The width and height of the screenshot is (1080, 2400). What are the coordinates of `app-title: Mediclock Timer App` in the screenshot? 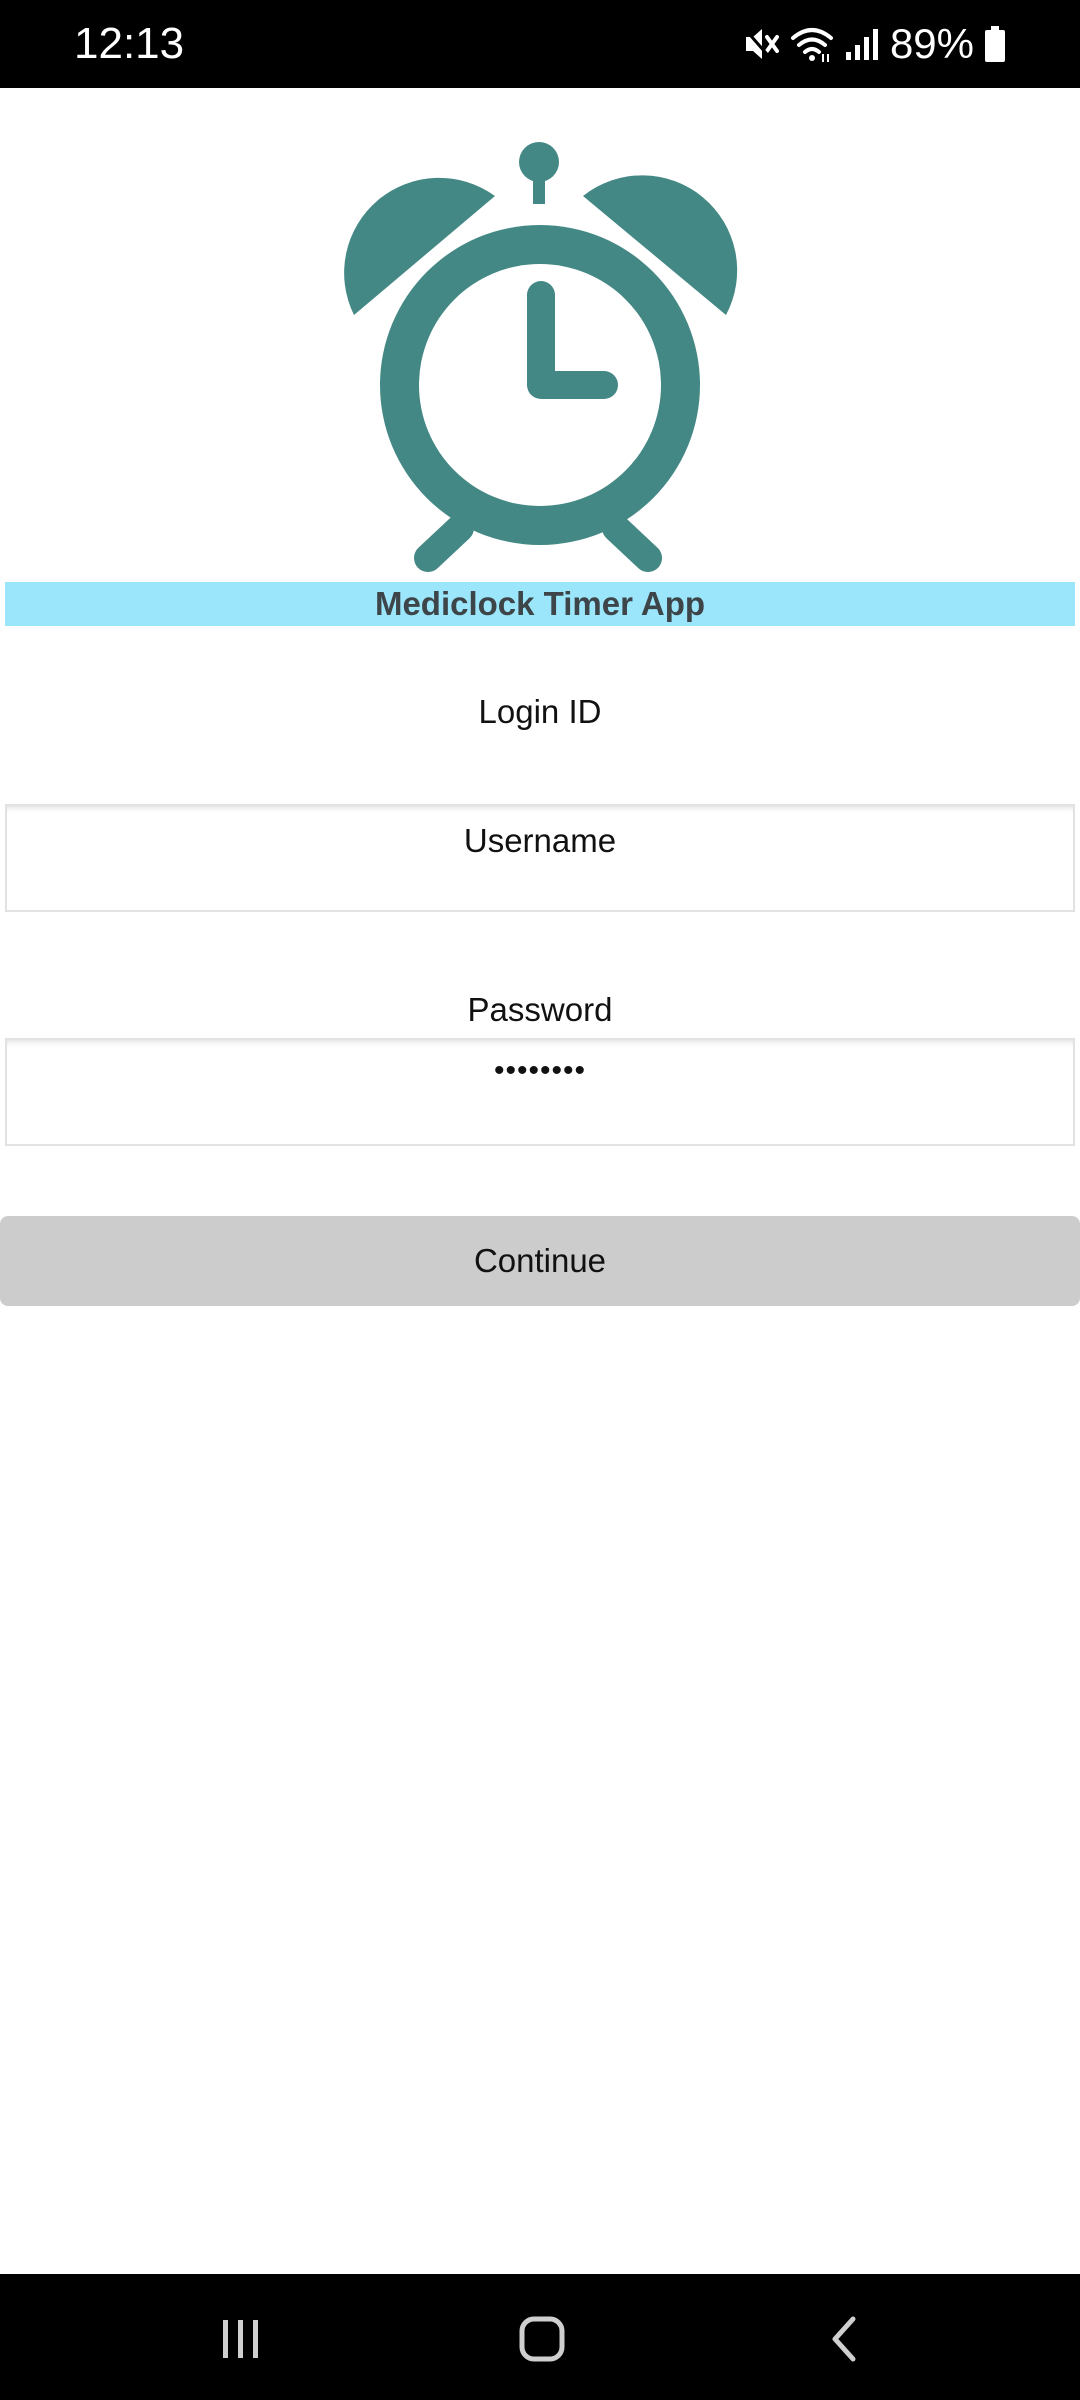 It's located at (540, 603).